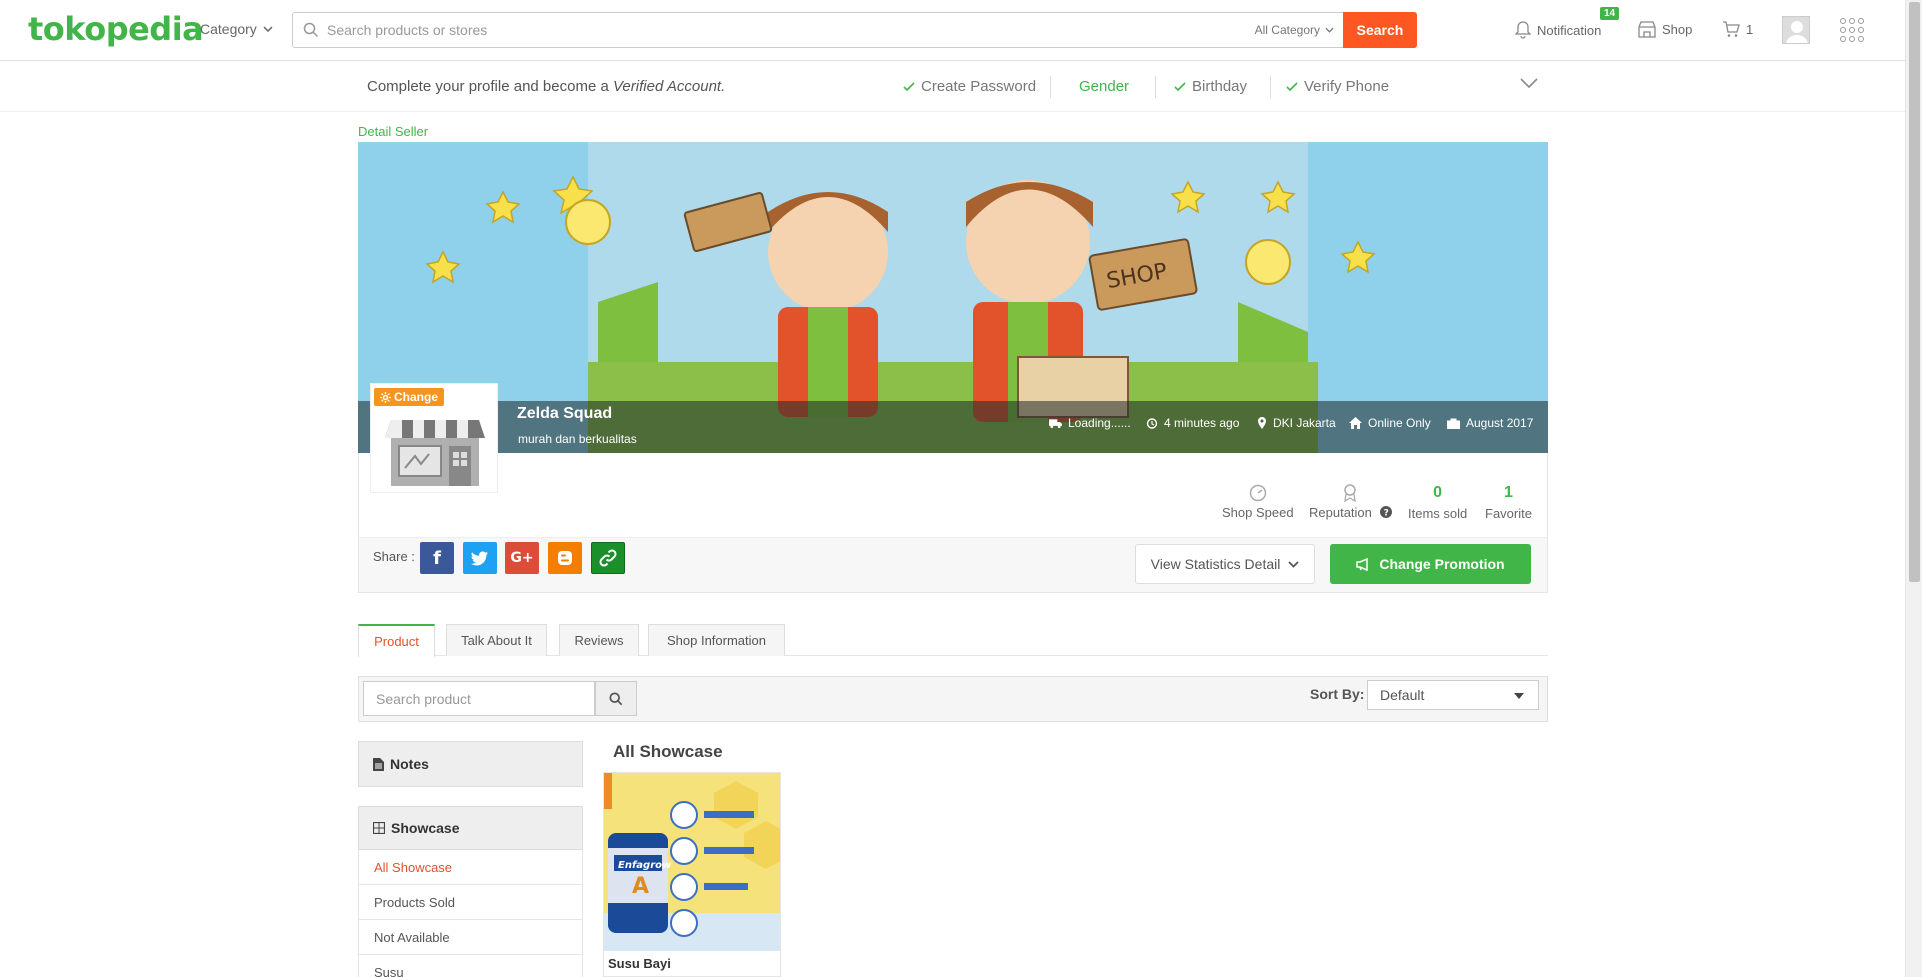 The height and width of the screenshot is (977, 1922). What do you see at coordinates (1220, 86) in the screenshot?
I see `step-label: Birthday` at bounding box center [1220, 86].